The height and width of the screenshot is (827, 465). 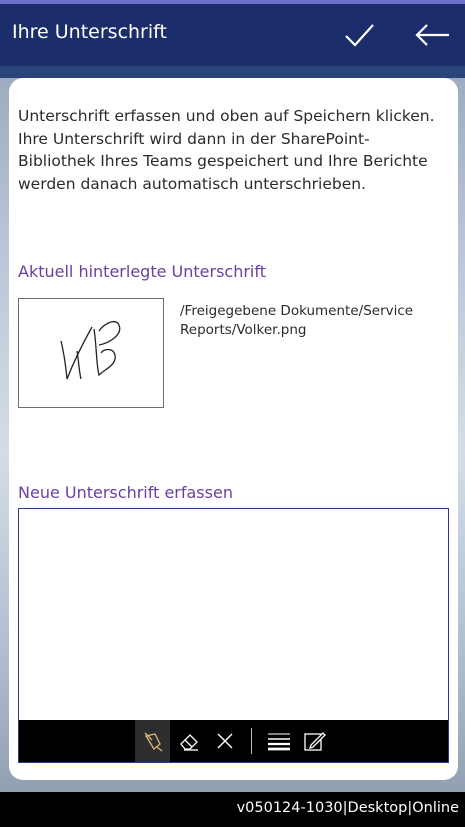 I want to click on eraser-tool-button, so click(x=188, y=741).